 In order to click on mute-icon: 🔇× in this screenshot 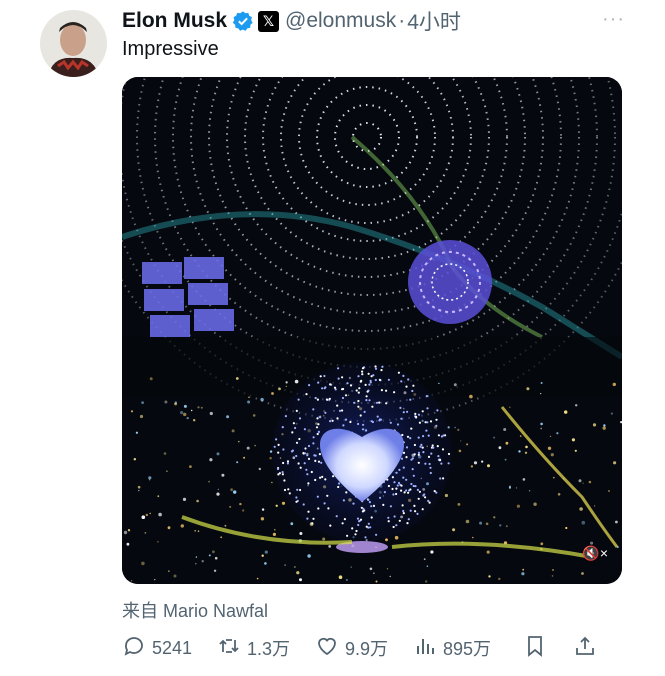, I will do `click(595, 553)`.